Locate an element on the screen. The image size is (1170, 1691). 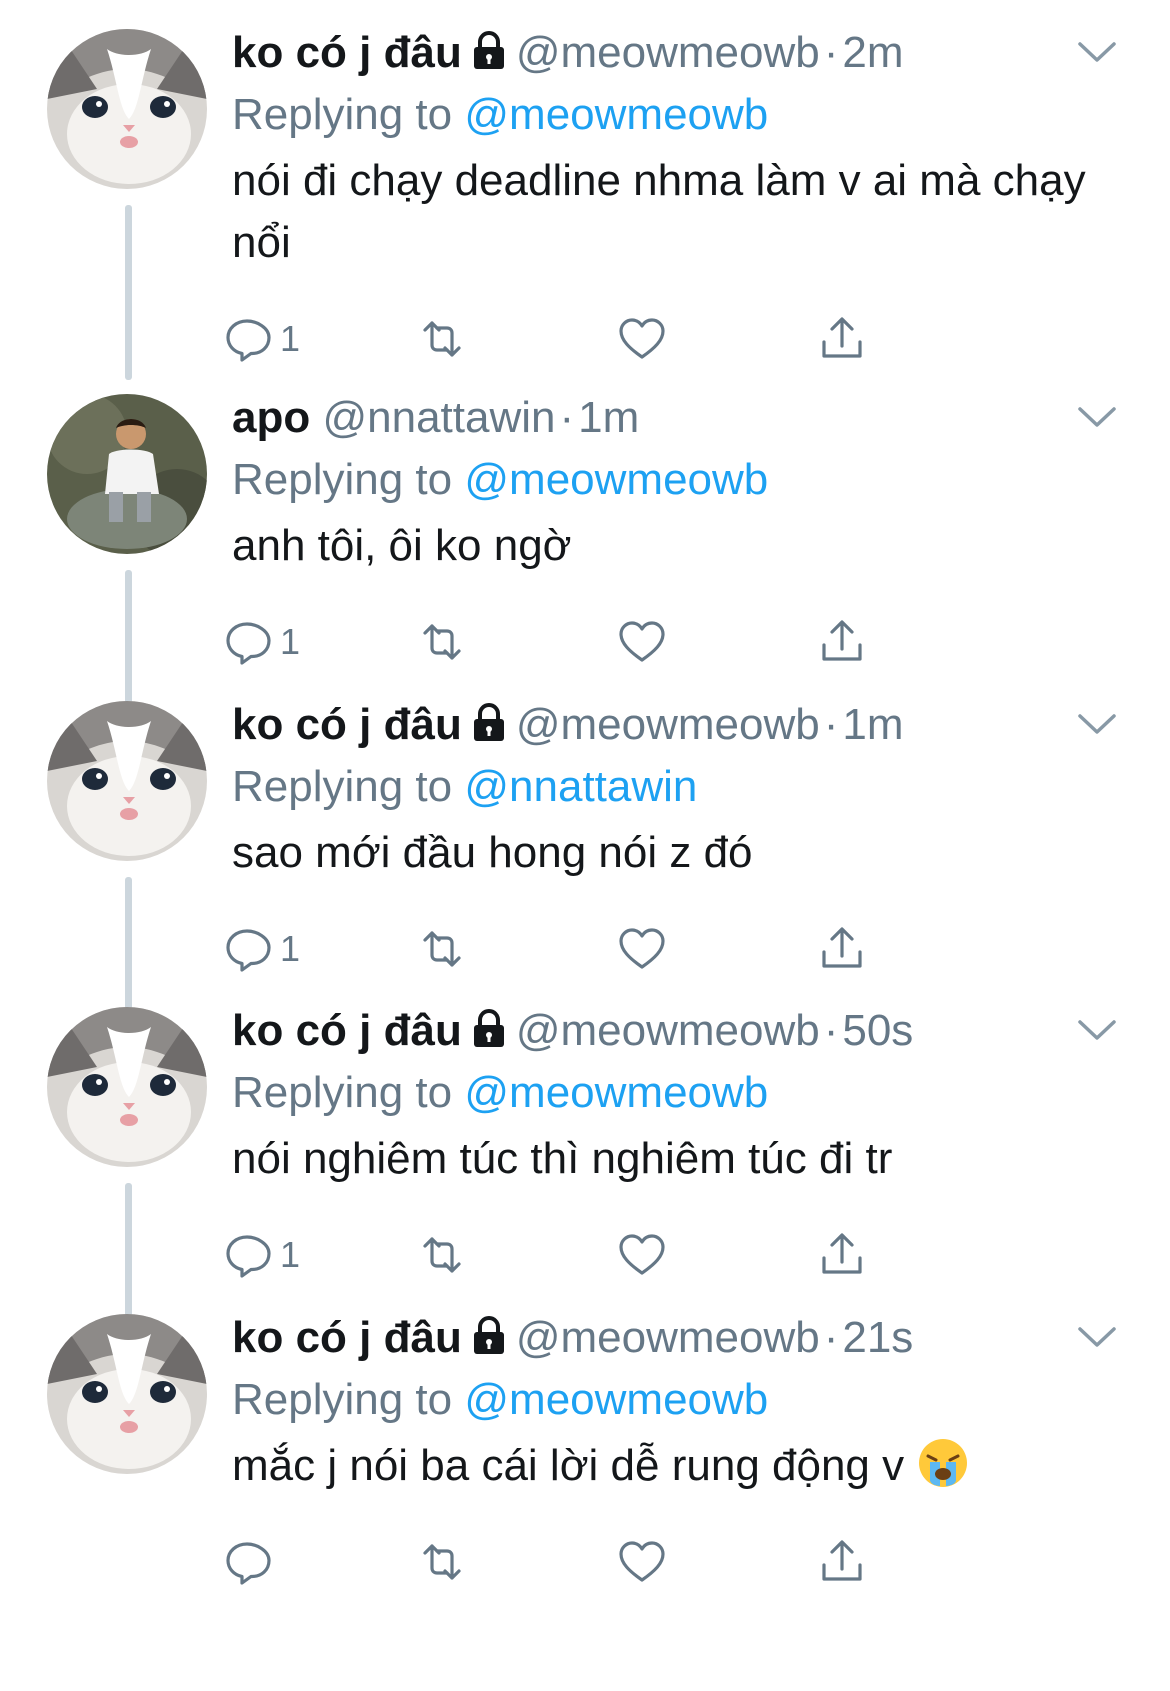
tweet-header: ko có j đâu @meowmeowb·2m is located at coordinates (567, 53).